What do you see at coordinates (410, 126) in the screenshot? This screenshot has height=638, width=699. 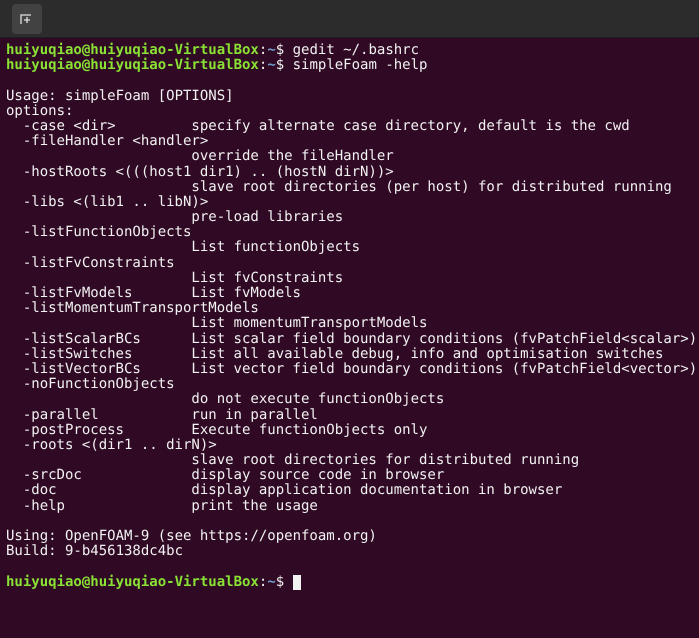 I see `option-description: specify alternate case directory, default is the cwd` at bounding box center [410, 126].